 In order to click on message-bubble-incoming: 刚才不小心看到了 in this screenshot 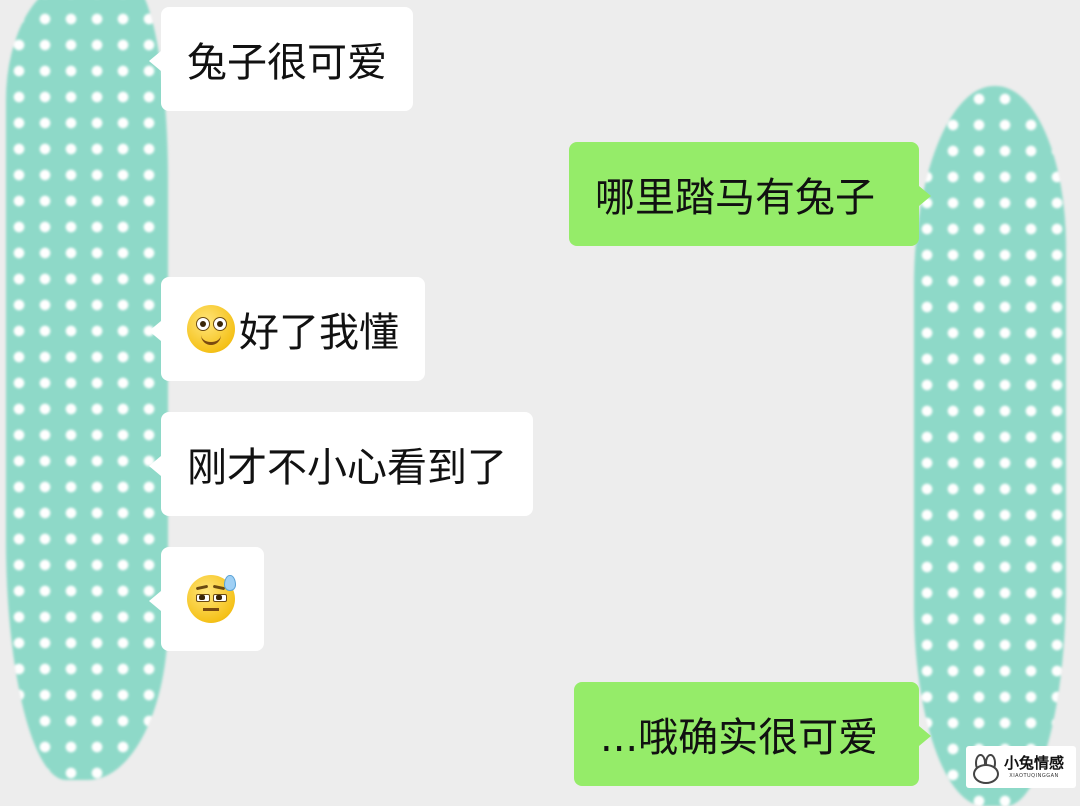, I will do `click(341, 464)`.